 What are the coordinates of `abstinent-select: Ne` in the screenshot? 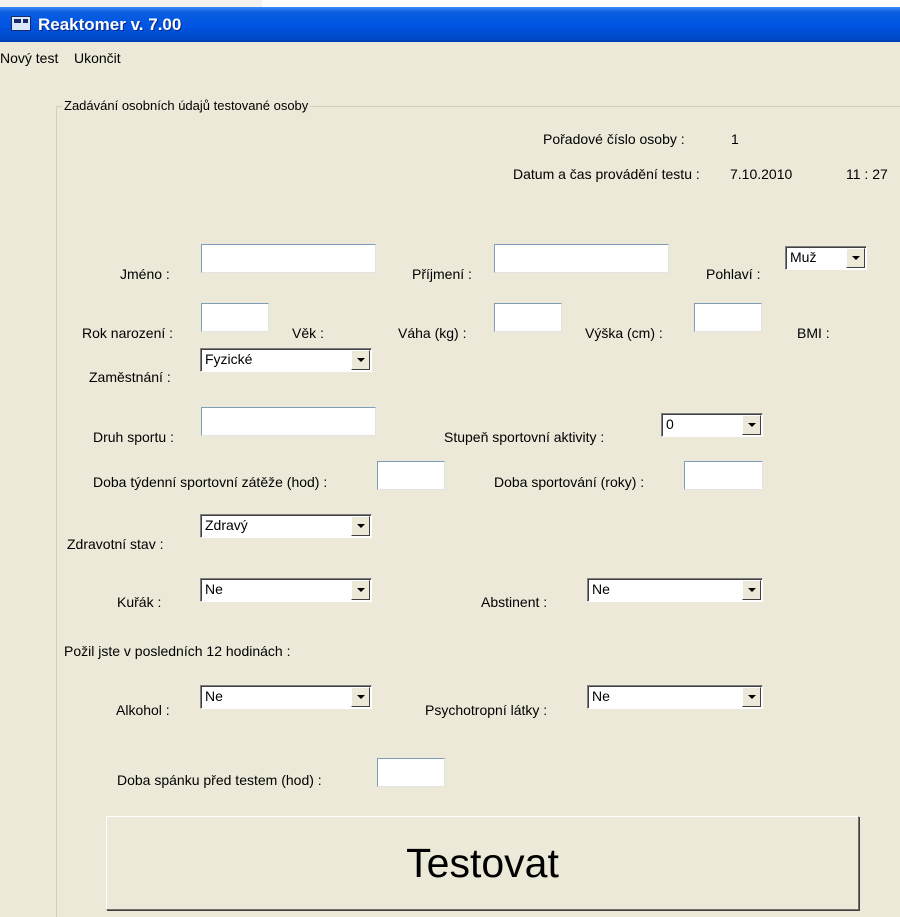 It's located at (675, 590).